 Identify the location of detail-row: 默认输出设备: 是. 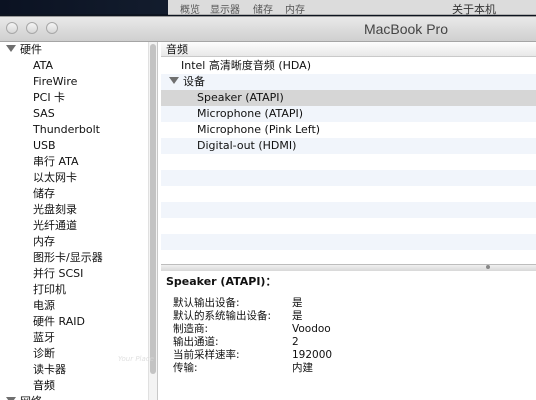
(238, 303).